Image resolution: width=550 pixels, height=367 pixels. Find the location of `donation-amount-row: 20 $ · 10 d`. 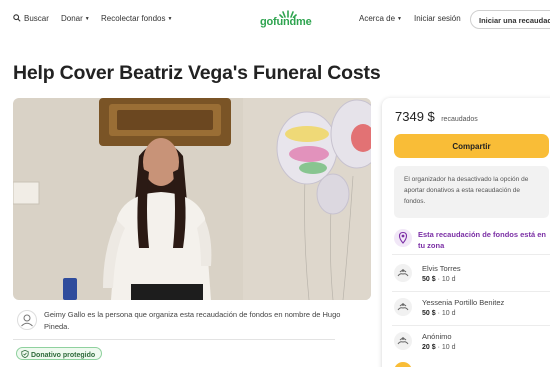

donation-amount-row: 20 $ · 10 d is located at coordinates (439, 347).